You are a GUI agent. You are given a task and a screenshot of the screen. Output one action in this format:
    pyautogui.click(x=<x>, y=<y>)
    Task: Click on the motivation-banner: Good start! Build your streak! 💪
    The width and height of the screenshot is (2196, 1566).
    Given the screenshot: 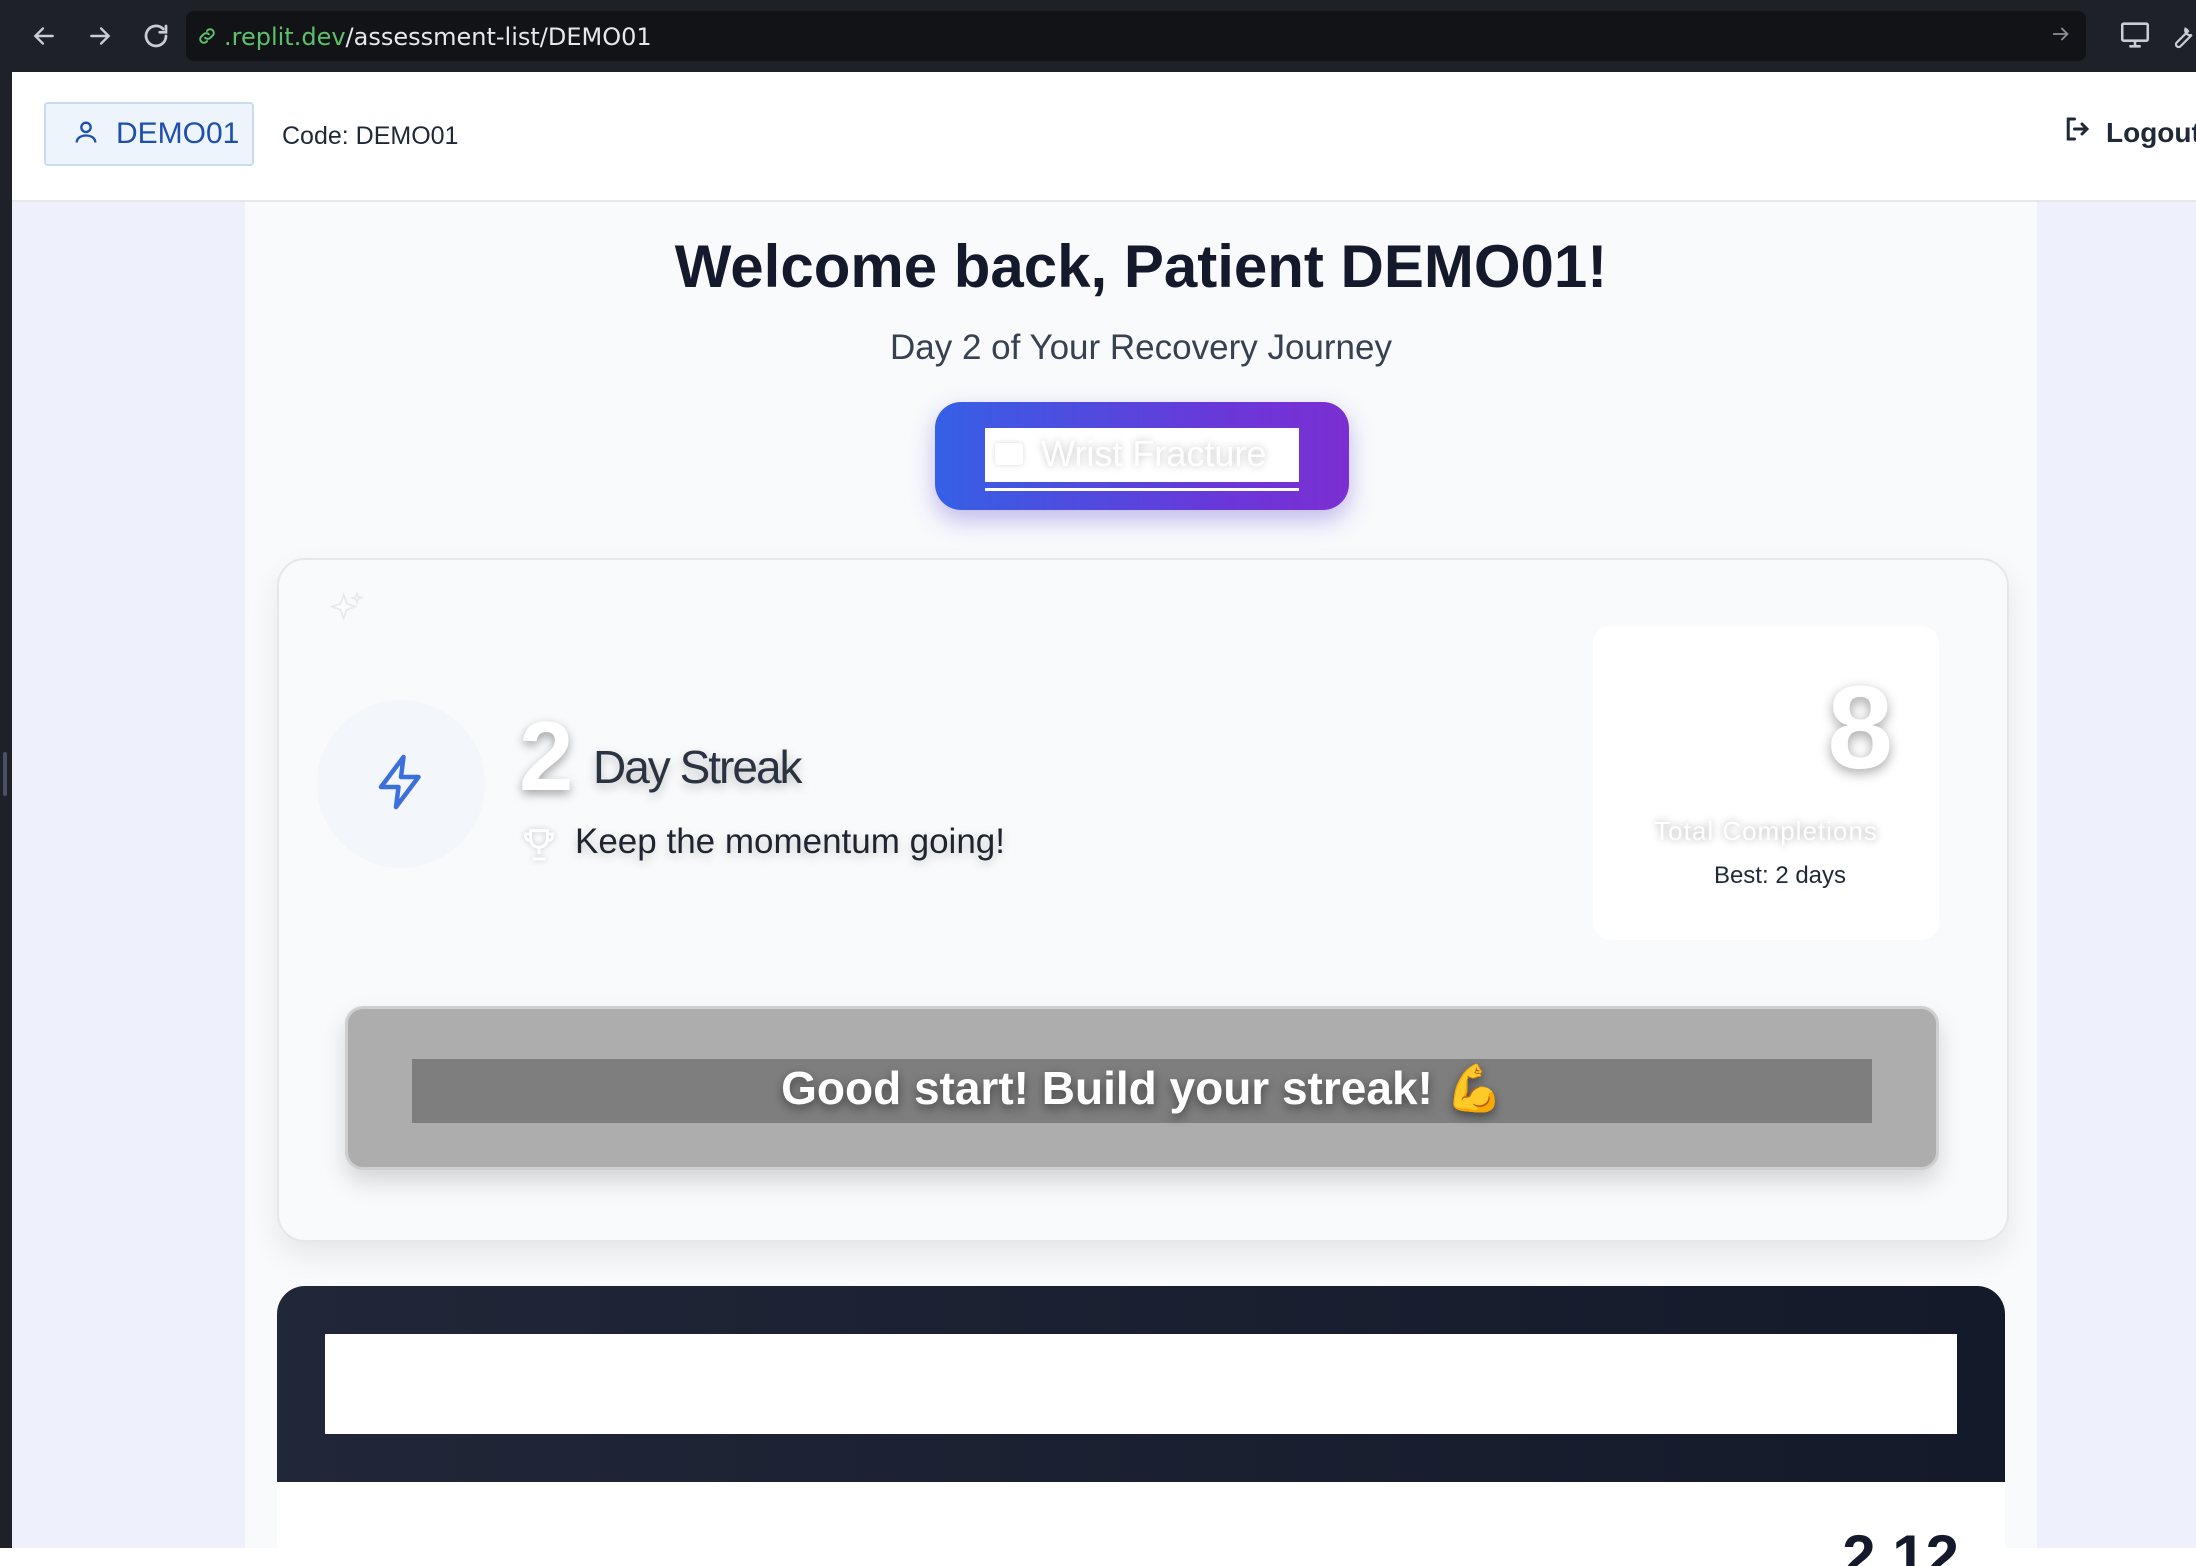 What is the action you would take?
    pyautogui.click(x=1142, y=1088)
    